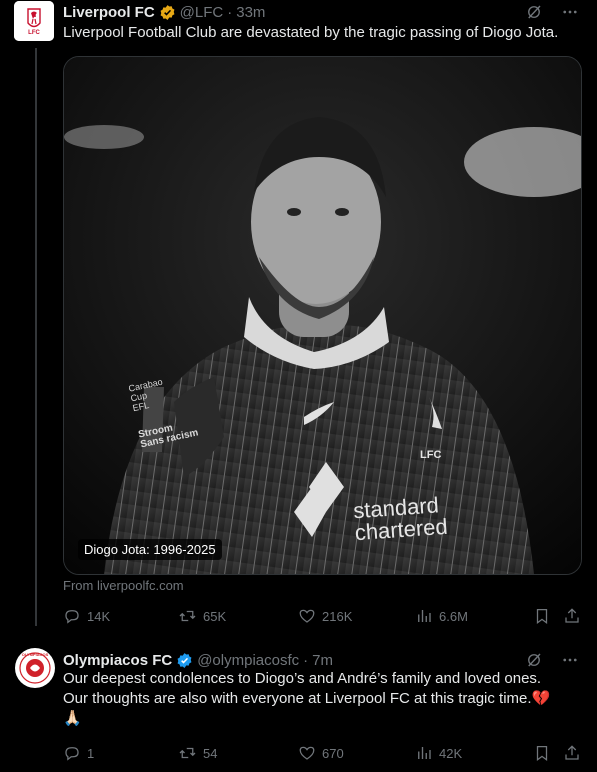  I want to click on avatar-text: LFC, so click(34, 33).